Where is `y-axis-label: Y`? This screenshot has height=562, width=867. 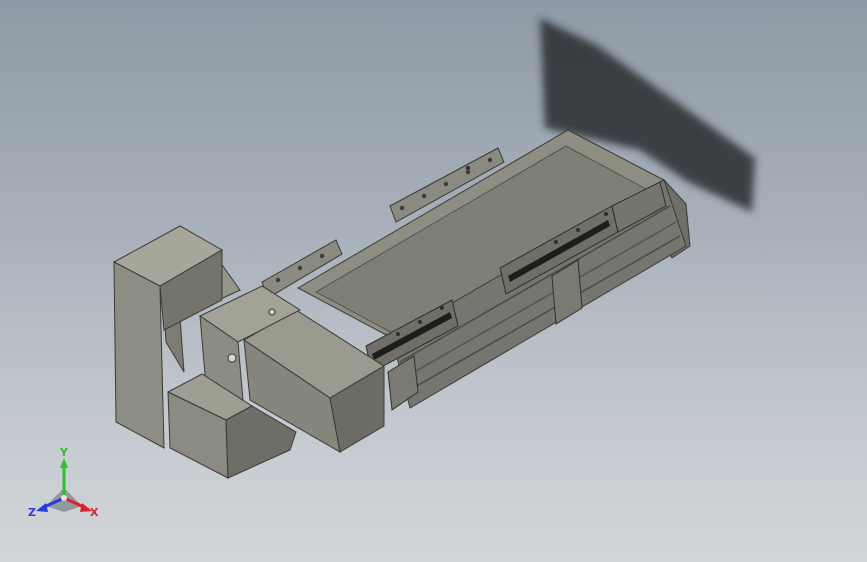 y-axis-label: Y is located at coordinates (64, 452).